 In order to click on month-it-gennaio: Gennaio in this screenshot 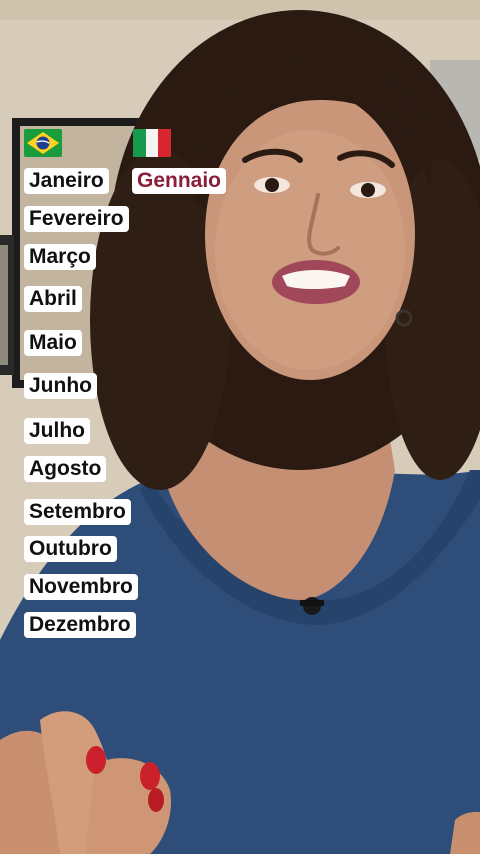, I will do `click(179, 181)`.